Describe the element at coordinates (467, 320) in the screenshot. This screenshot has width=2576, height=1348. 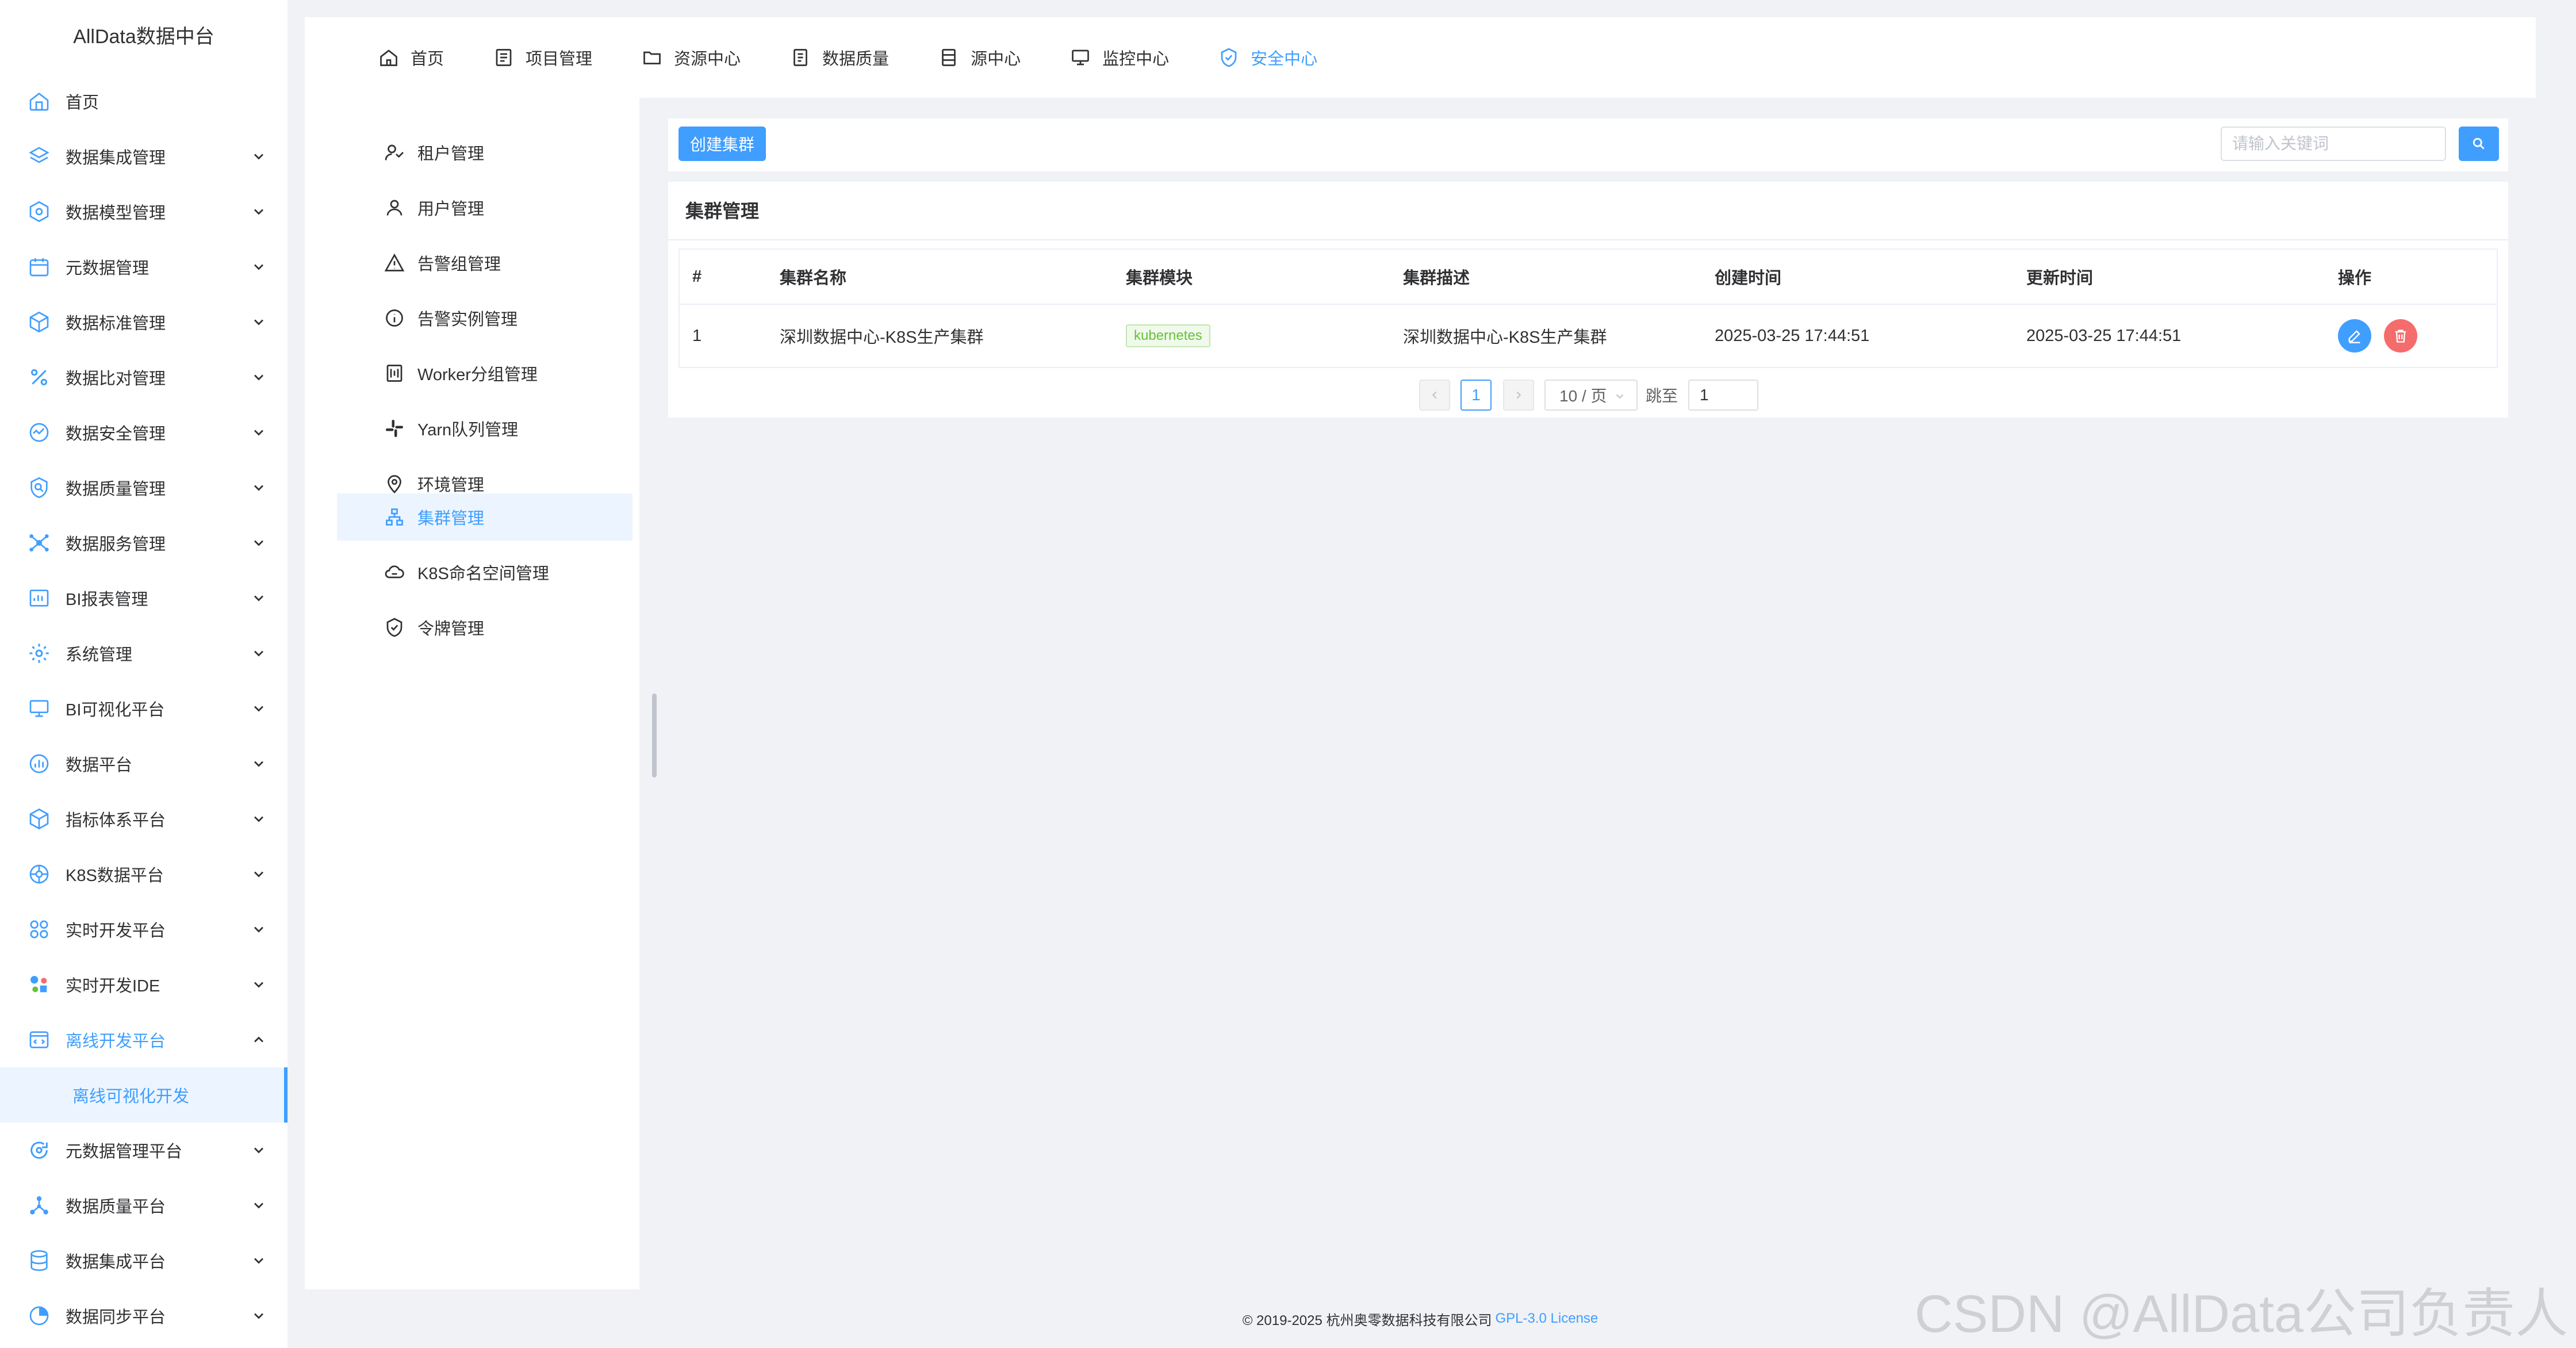
I see `submenu-label: 告警实例管理` at that location.